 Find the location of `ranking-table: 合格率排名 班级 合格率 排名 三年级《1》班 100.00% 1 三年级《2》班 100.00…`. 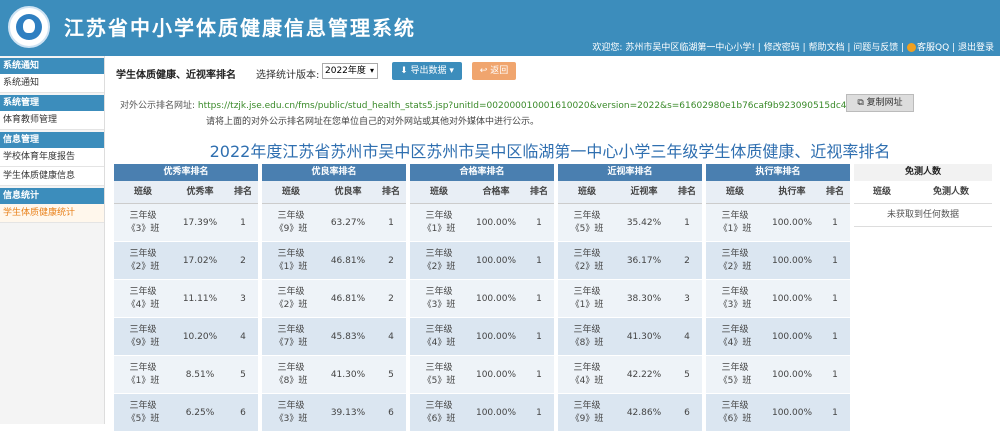

ranking-table: 合格率排名 班级 合格率 排名 三年级《1》班 100.00% 1 三年级《2》班 100.00… is located at coordinates (482, 298).